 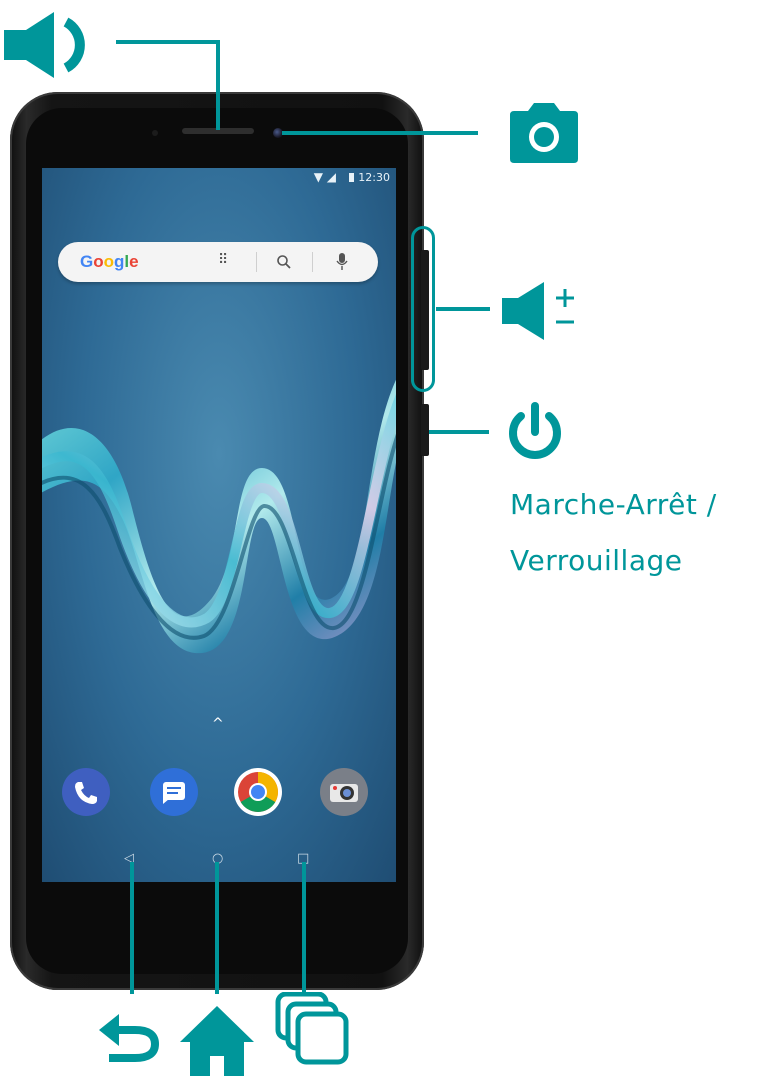 What do you see at coordinates (219, 516) in the screenshot?
I see `wallpaper-wave` at bounding box center [219, 516].